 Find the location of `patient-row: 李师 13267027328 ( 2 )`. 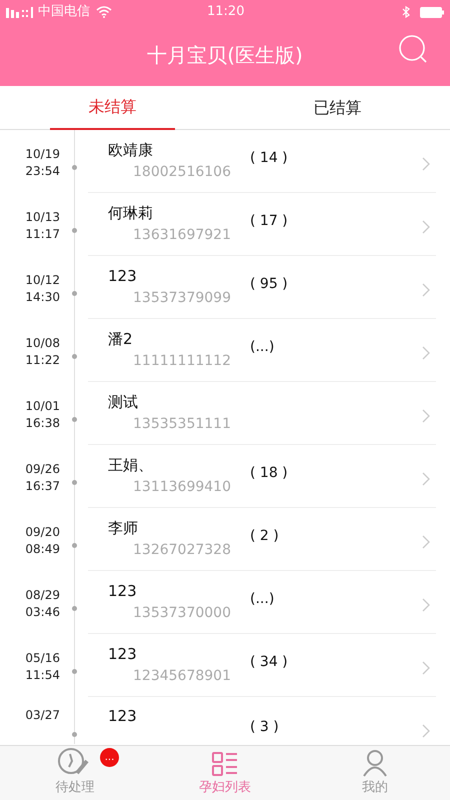

patient-row: 李师 13267027328 ( 2 ) is located at coordinates (262, 539).